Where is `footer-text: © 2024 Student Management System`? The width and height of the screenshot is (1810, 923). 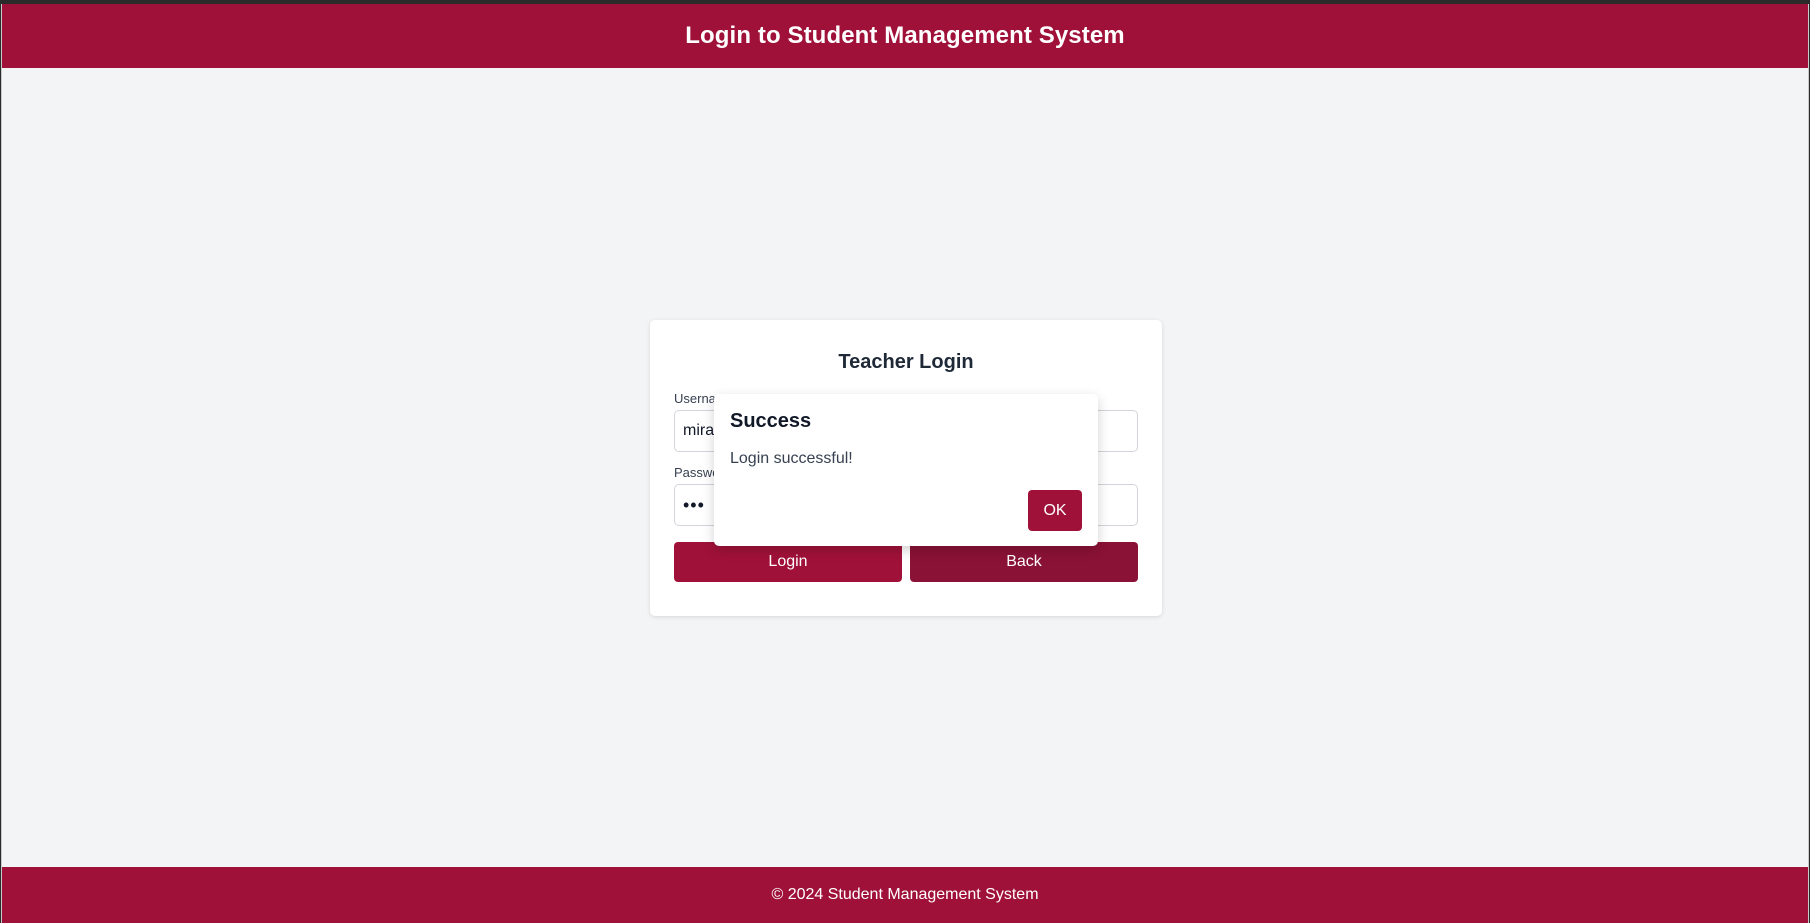
footer-text: © 2024 Student Management System is located at coordinates (905, 894).